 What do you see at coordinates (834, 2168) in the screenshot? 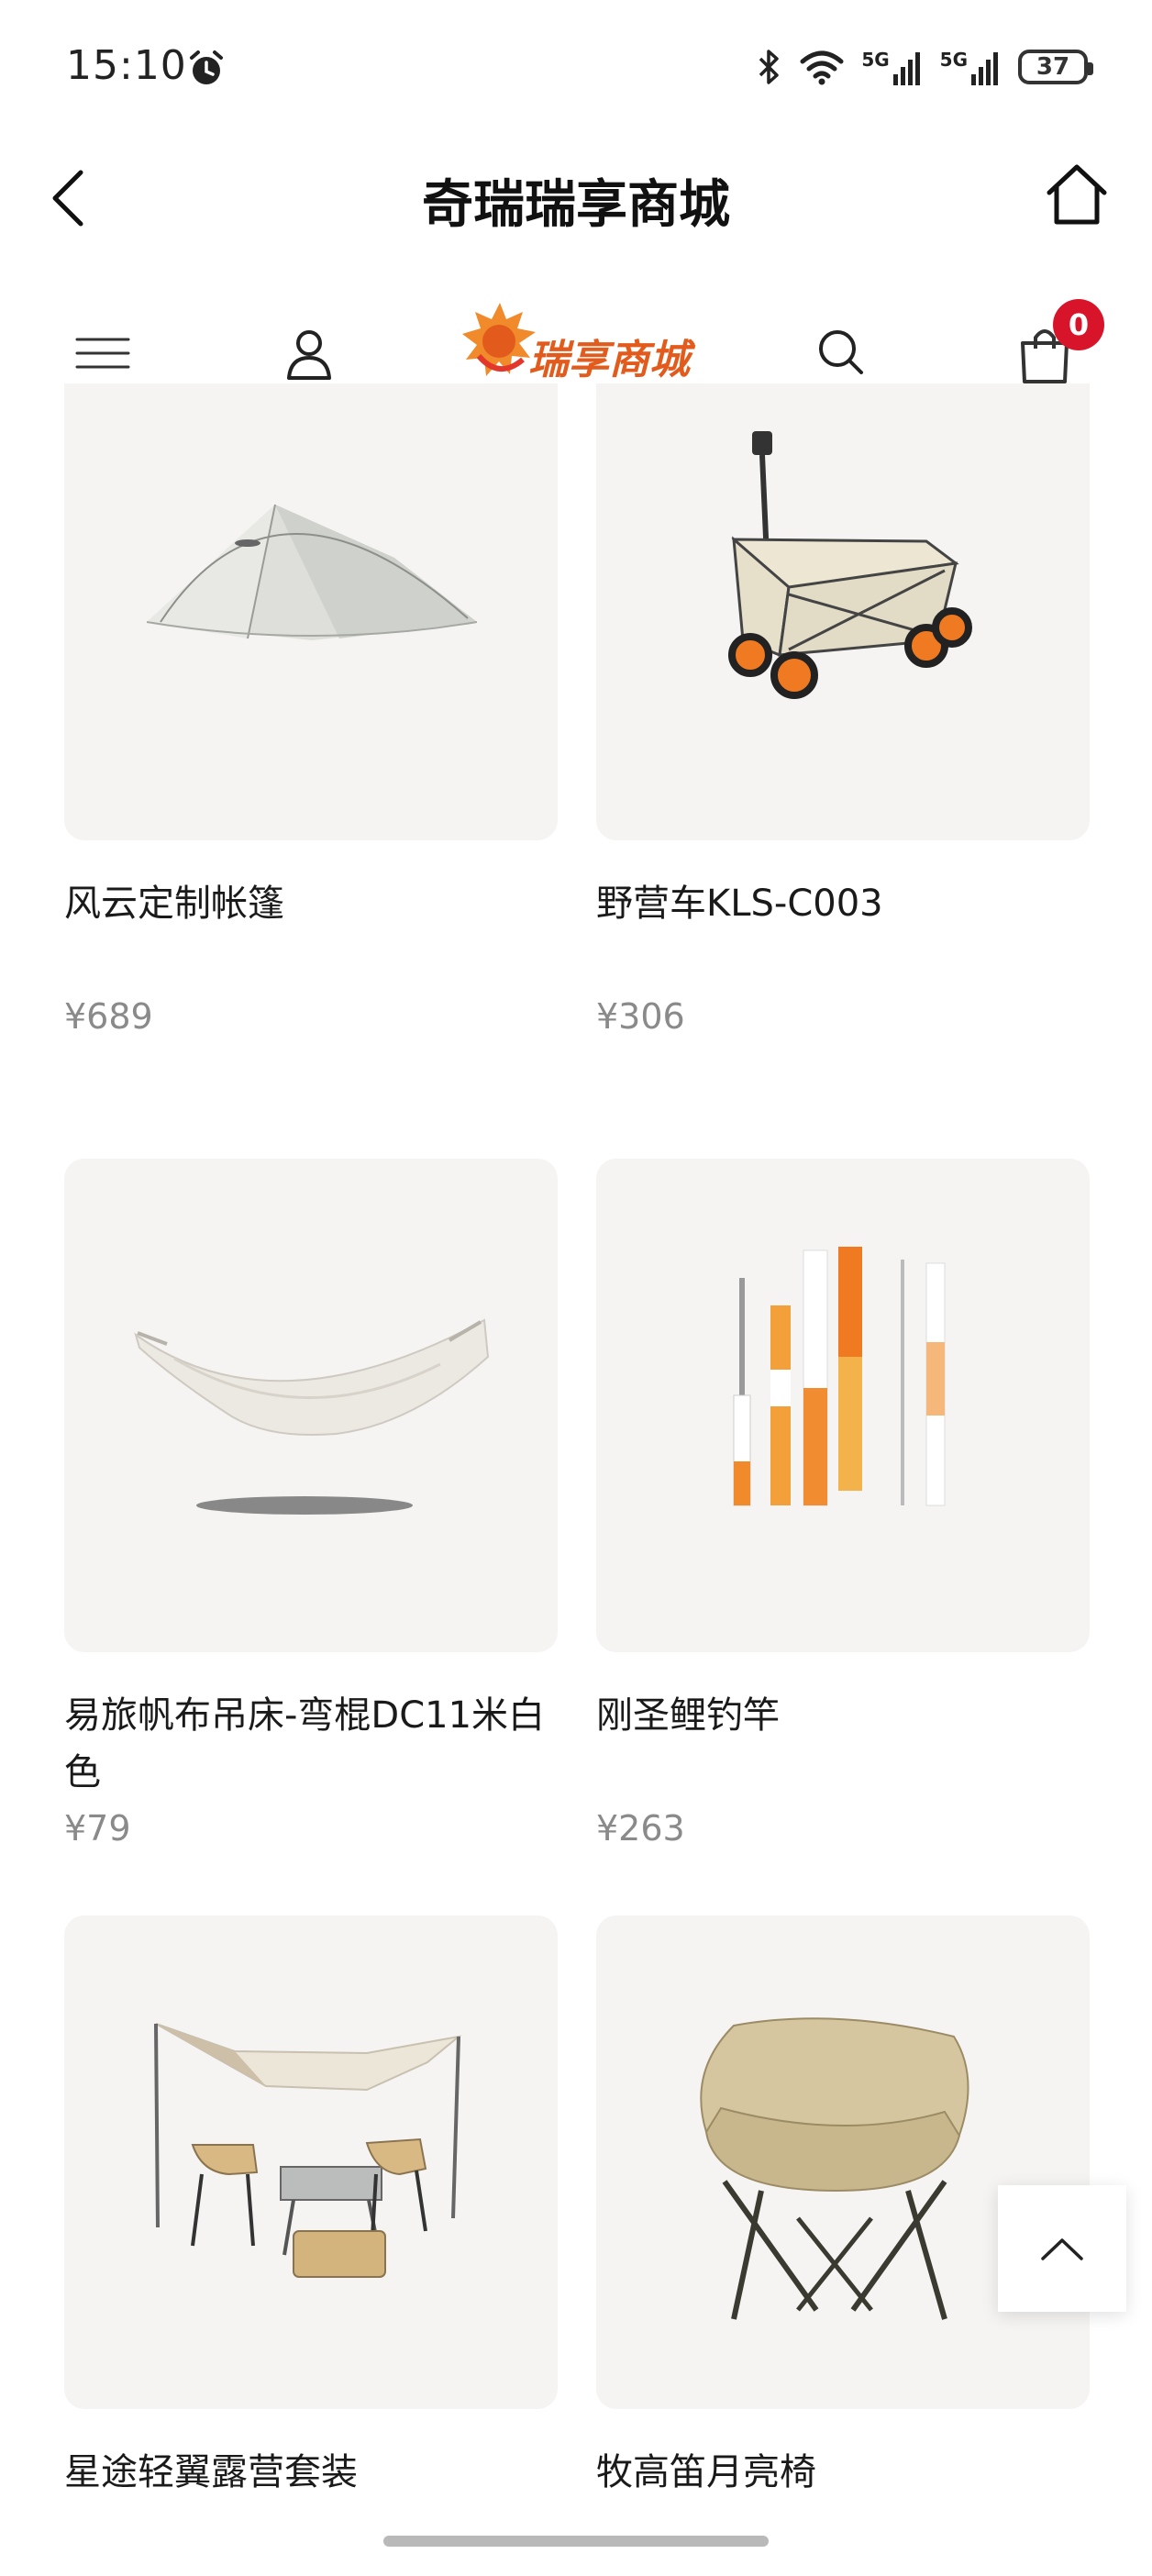
I see `moon-chair-image` at bounding box center [834, 2168].